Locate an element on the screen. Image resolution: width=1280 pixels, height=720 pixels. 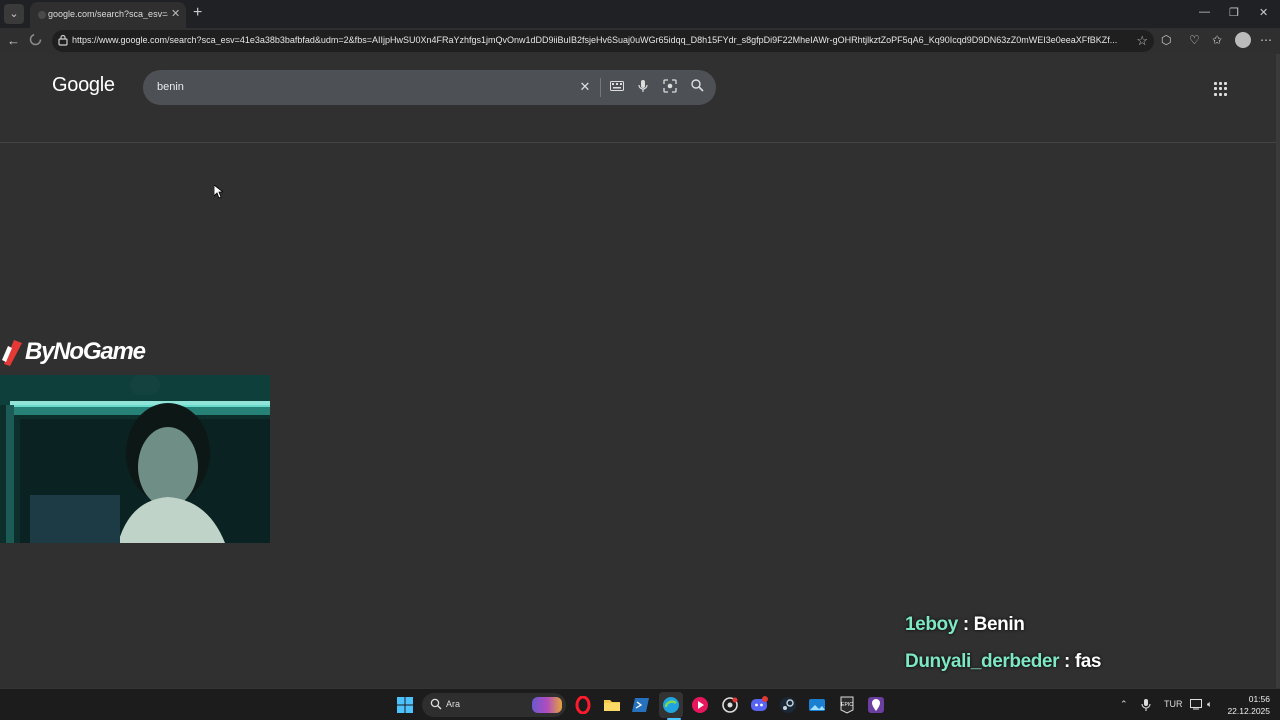
svg-text: EPIC is located at coordinates (847, 705).